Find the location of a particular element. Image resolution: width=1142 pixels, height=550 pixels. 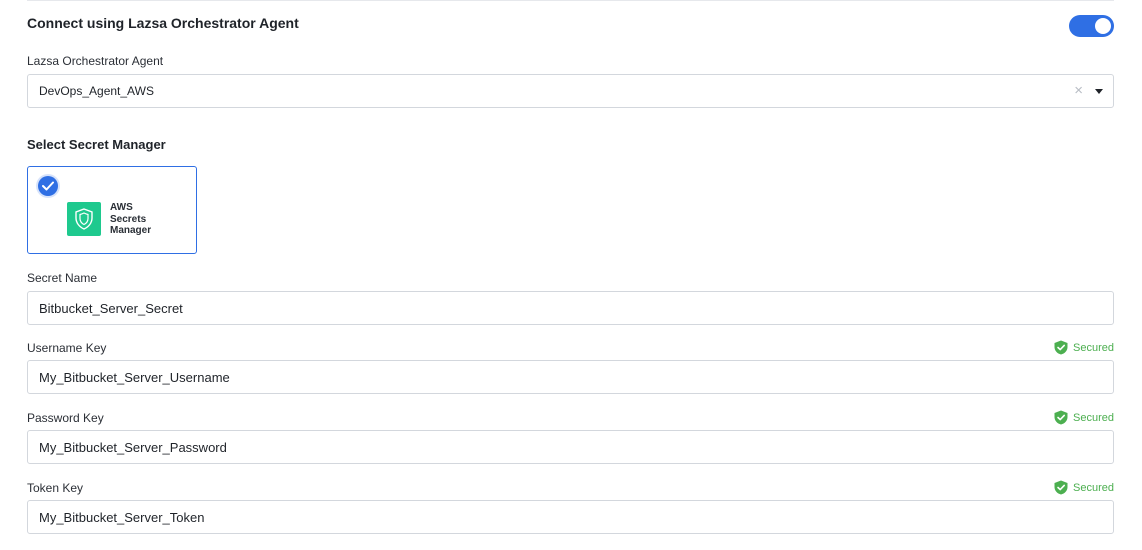

close-icon: × is located at coordinates (1078, 91).